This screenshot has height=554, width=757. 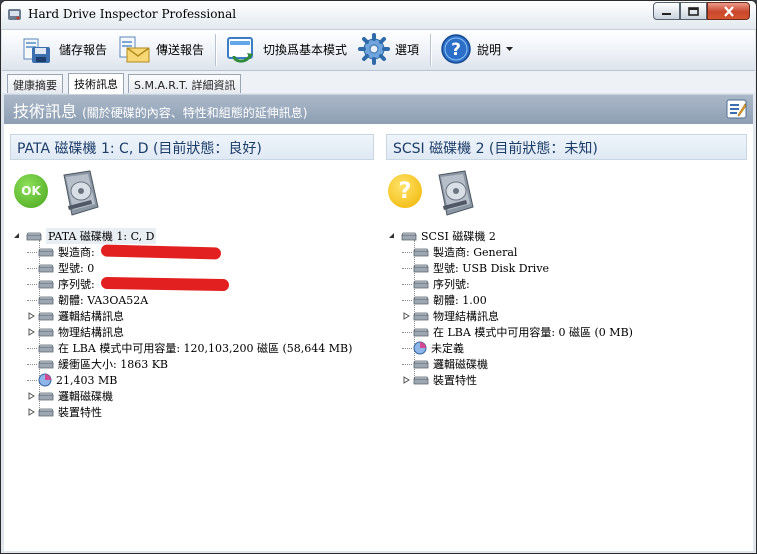 I want to click on window-controls, so click(x=701, y=11).